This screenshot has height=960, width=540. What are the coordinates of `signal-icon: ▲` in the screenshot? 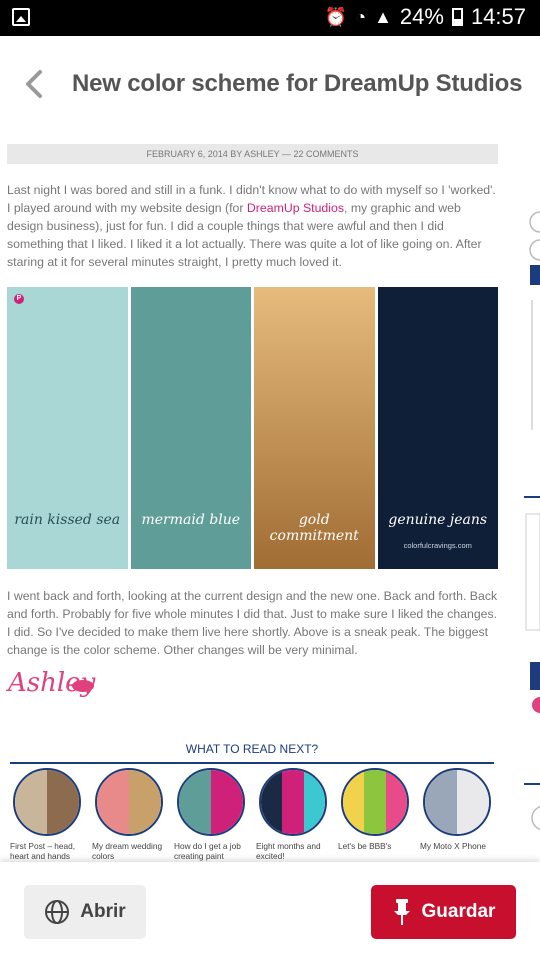 It's located at (383, 16).